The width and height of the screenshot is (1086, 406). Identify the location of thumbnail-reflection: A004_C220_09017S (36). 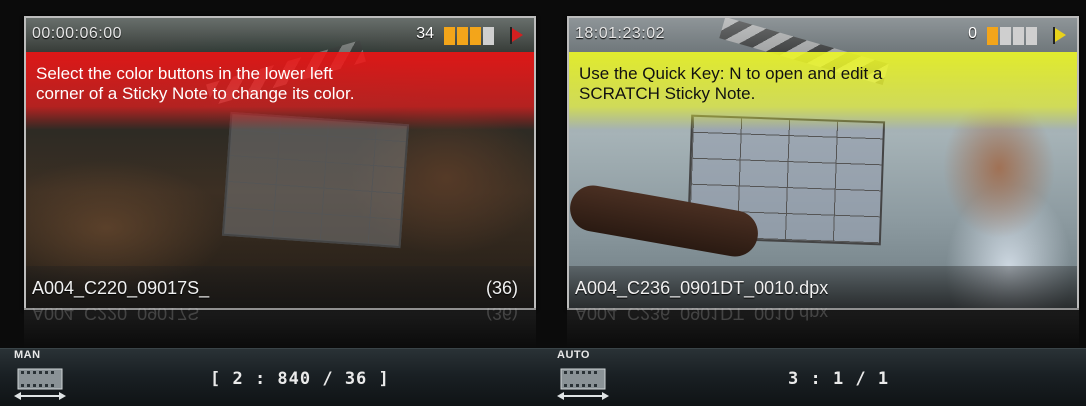
(280, 328).